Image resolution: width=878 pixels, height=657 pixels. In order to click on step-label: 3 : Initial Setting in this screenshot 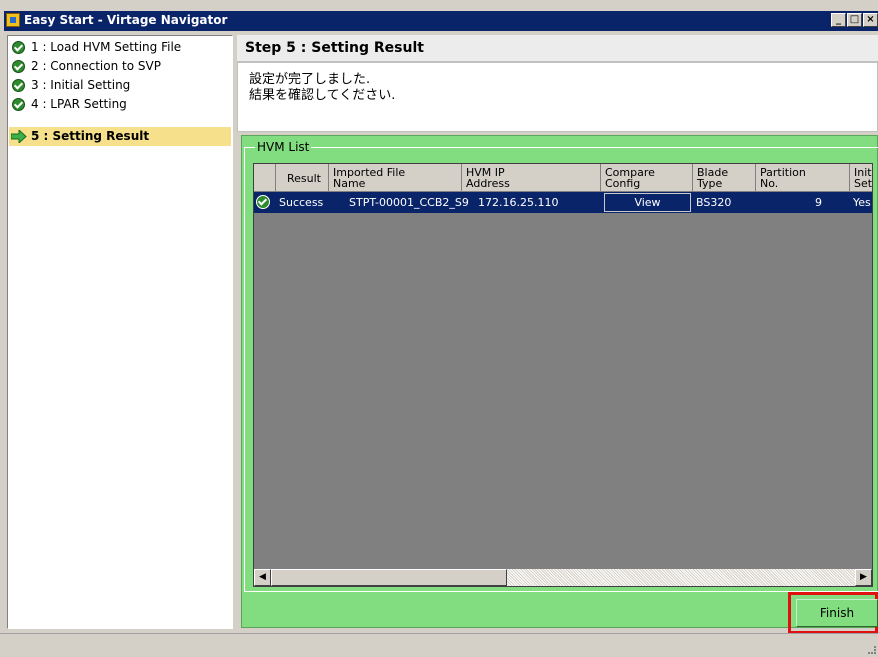, I will do `click(81, 85)`.